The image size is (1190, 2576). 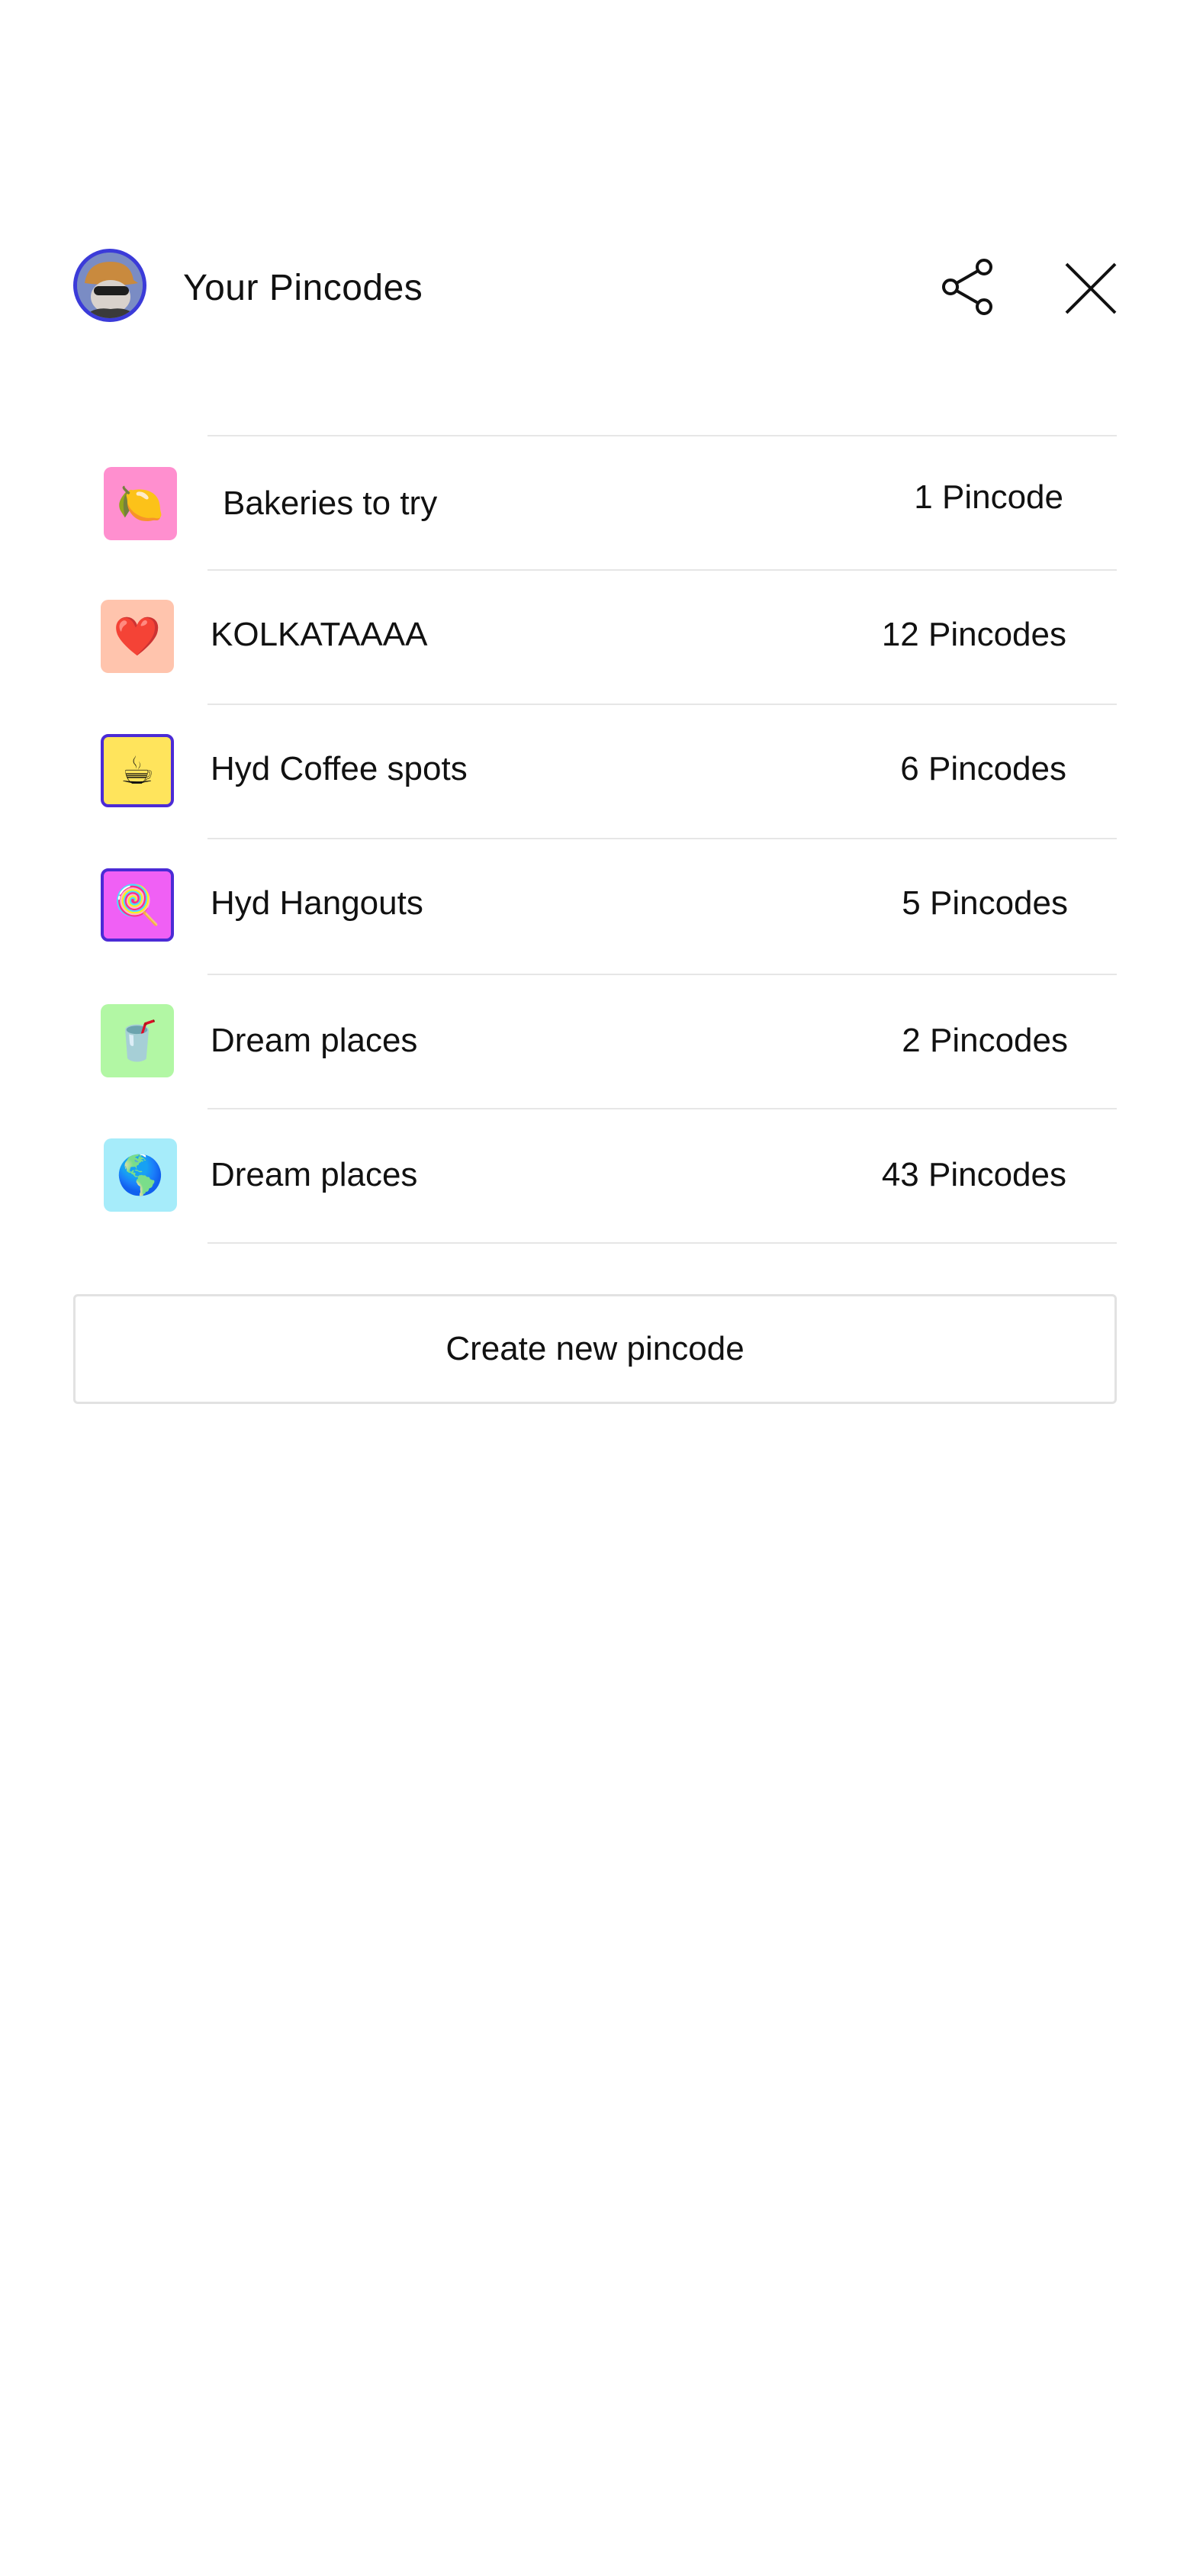 What do you see at coordinates (973, 634) in the screenshot?
I see `list-item-count: 12 Pincodes` at bounding box center [973, 634].